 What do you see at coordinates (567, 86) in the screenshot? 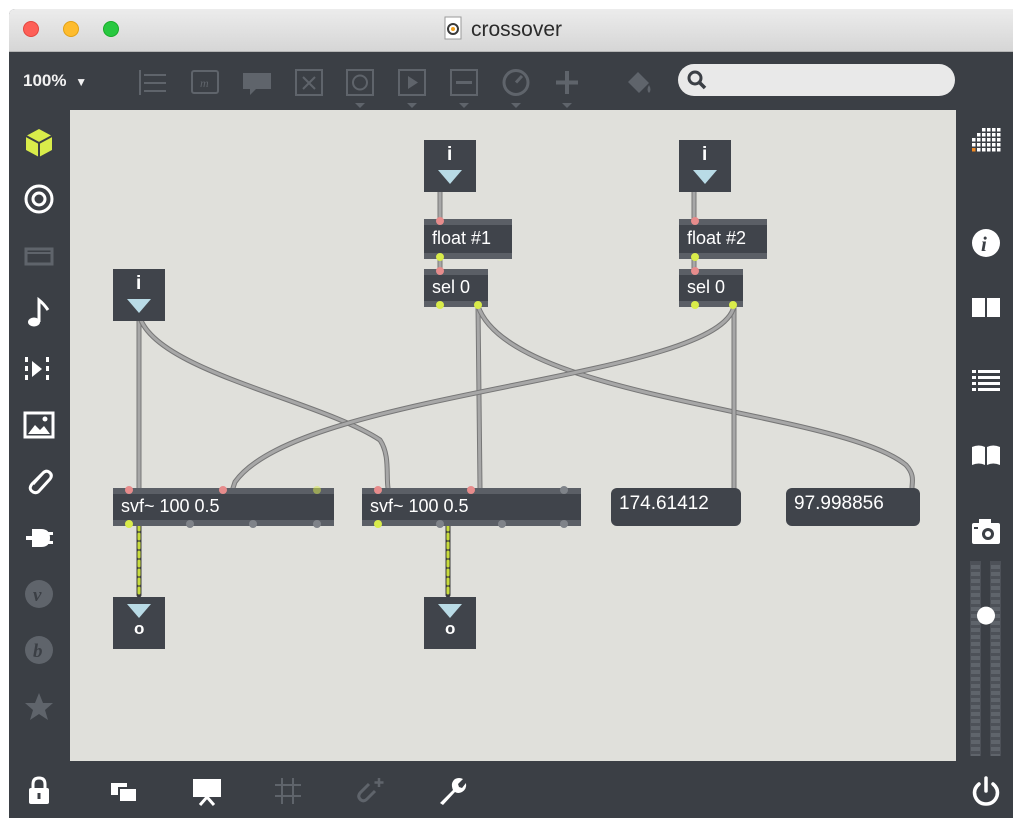
I see `add-icon` at bounding box center [567, 86].